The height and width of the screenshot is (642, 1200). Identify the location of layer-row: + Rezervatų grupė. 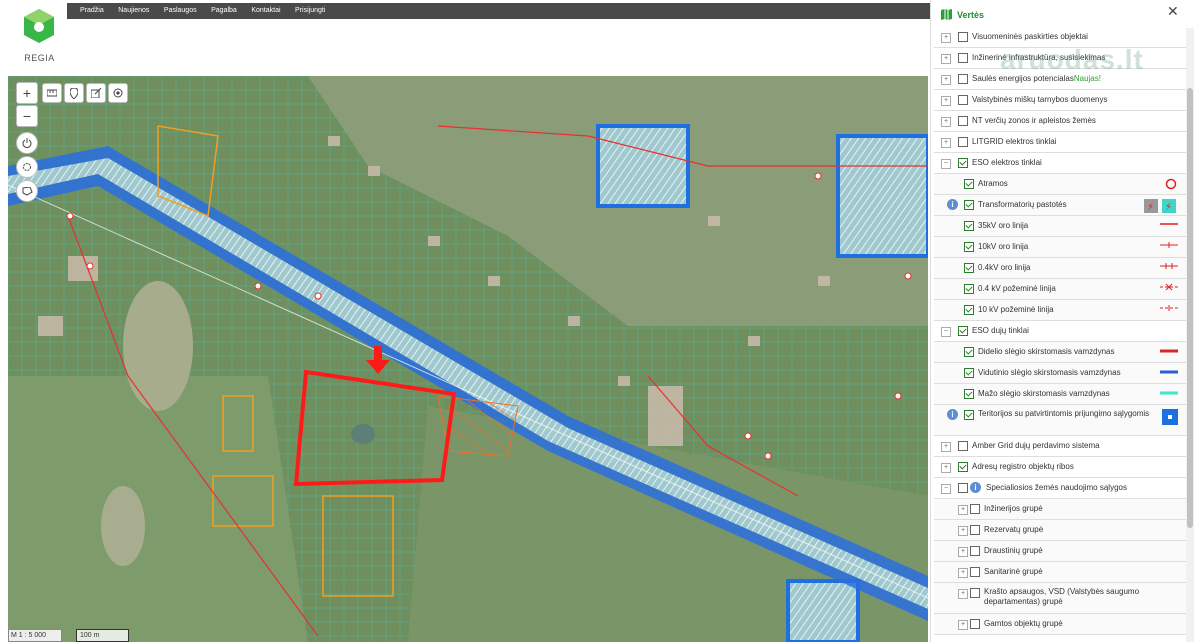
(1060, 530).